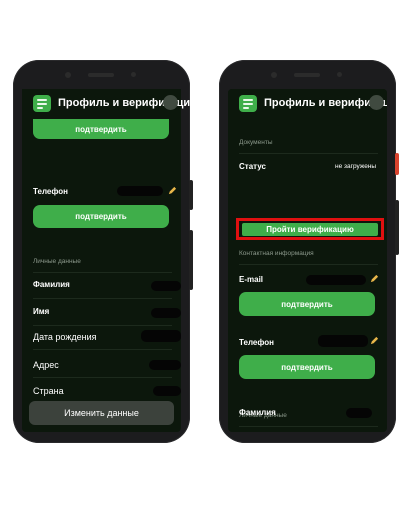  Describe the element at coordinates (46, 365) in the screenshot. I see `address-label: Адрес` at that location.